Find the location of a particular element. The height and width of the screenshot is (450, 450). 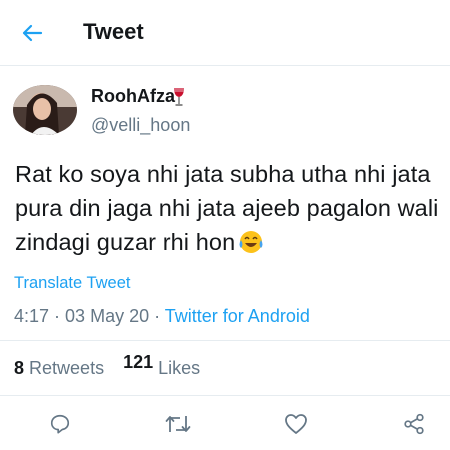

retweets-count: 8 is located at coordinates (19, 368).